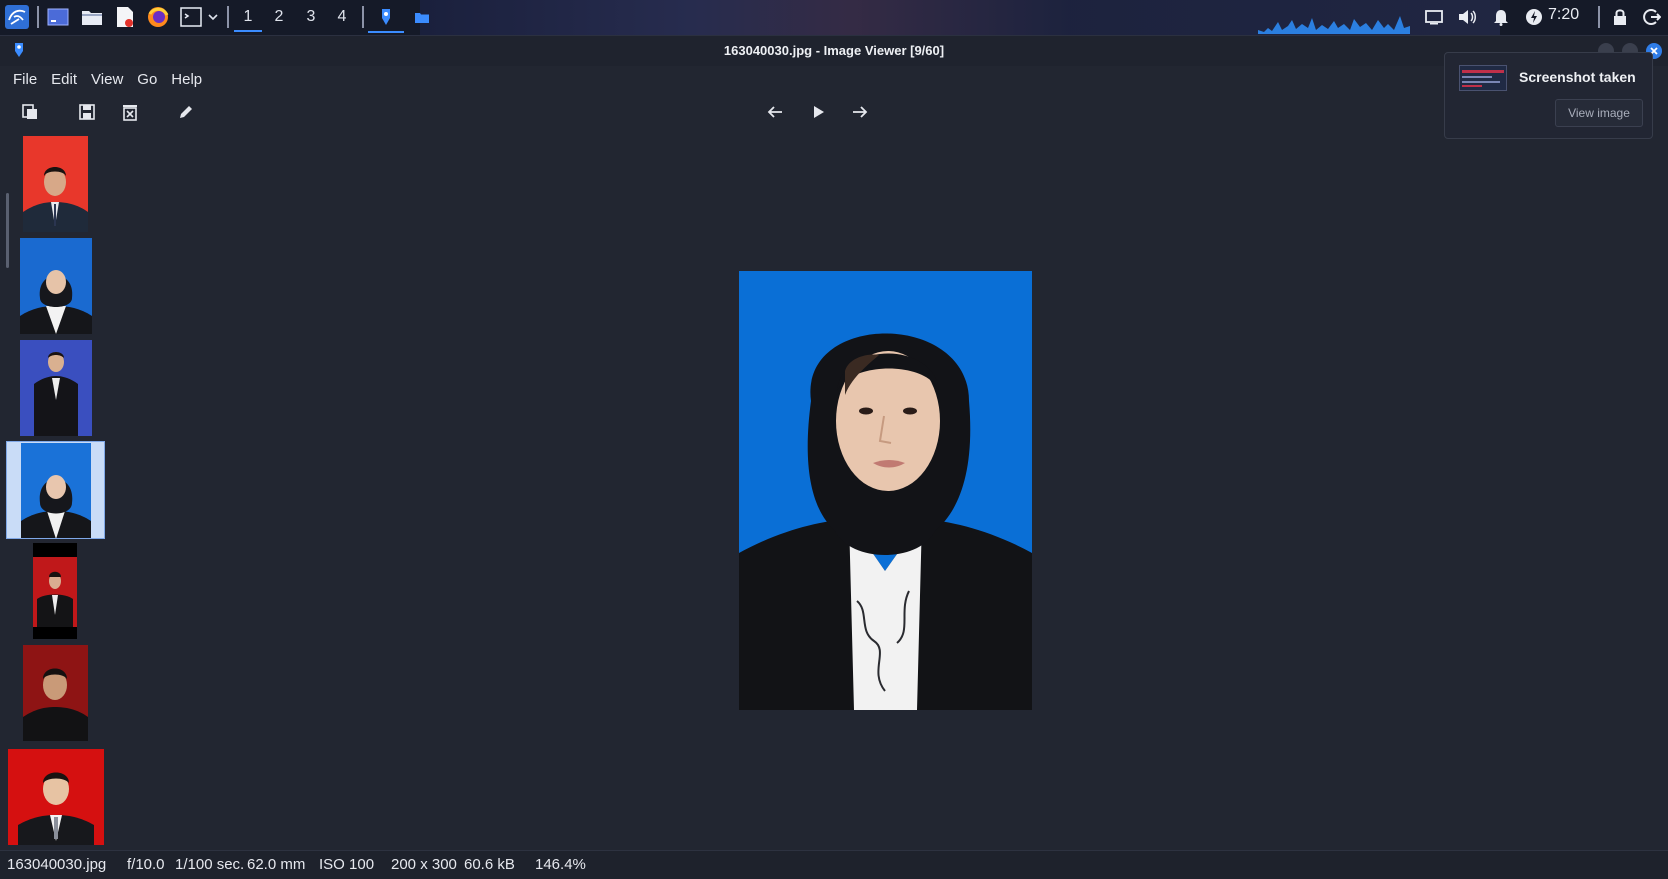 Image resolution: width=1668 pixels, height=879 pixels. I want to click on lock-icon, so click(1620, 17).